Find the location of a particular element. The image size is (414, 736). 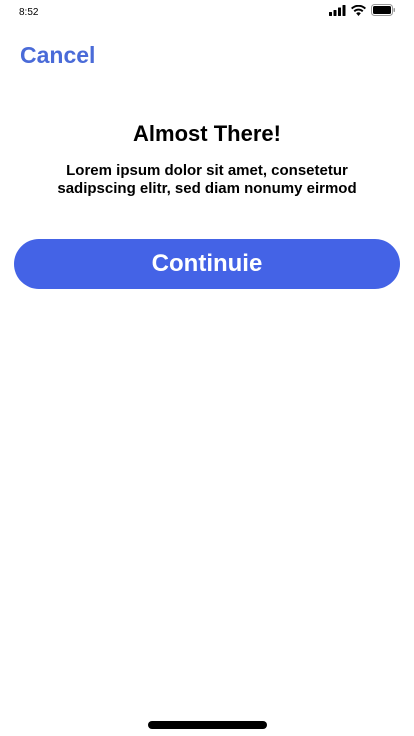

continue-button-label: Continuie is located at coordinates (207, 263).